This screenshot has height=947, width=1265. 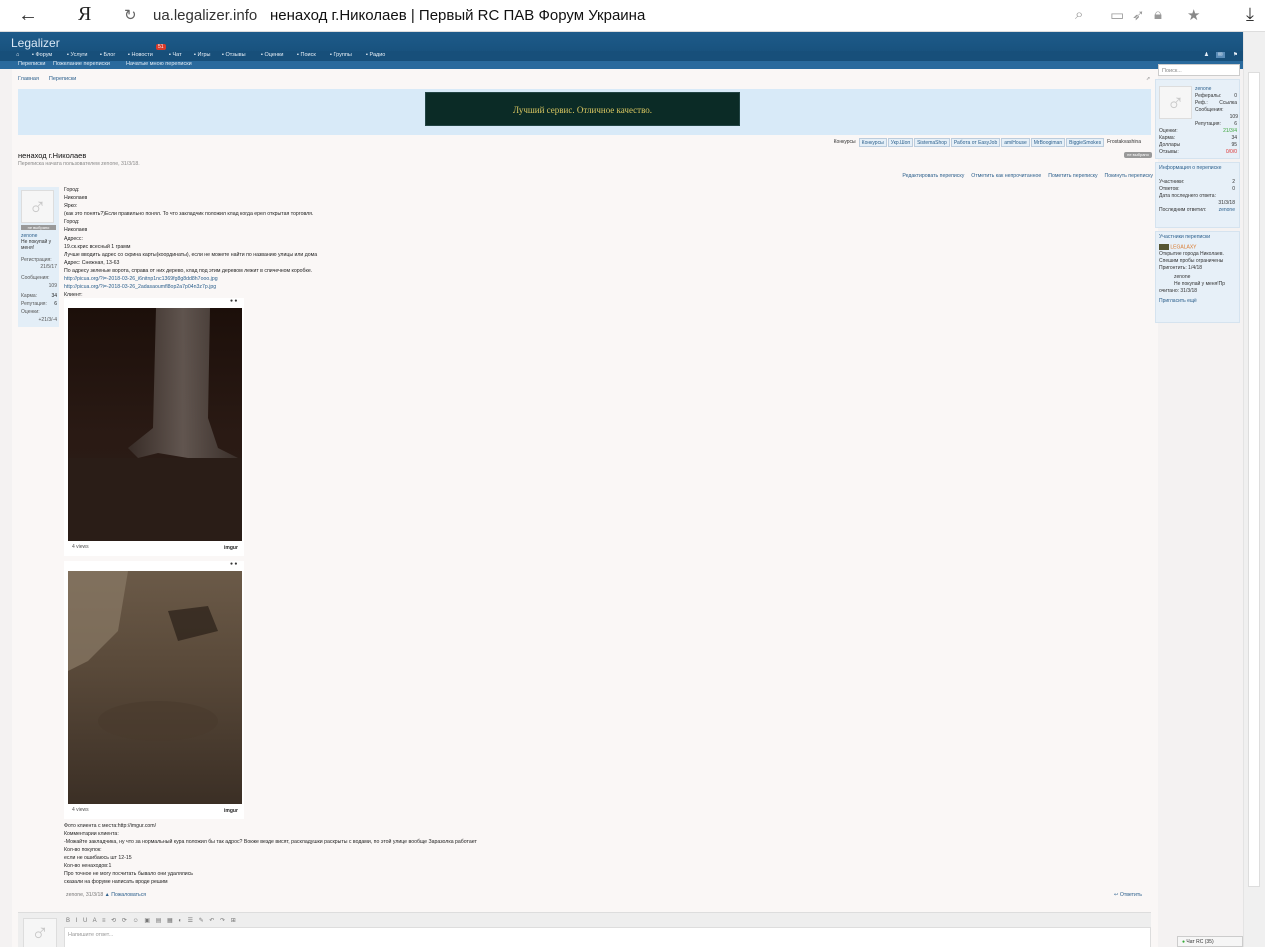 I want to click on address-domain: ua.legalizer.info, so click(x=205, y=15).